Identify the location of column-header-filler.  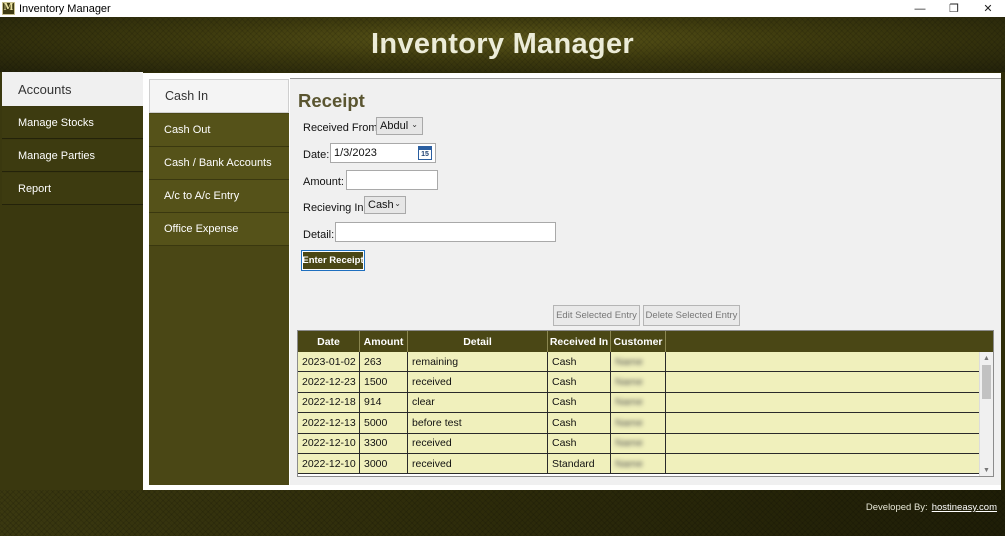
(829, 341).